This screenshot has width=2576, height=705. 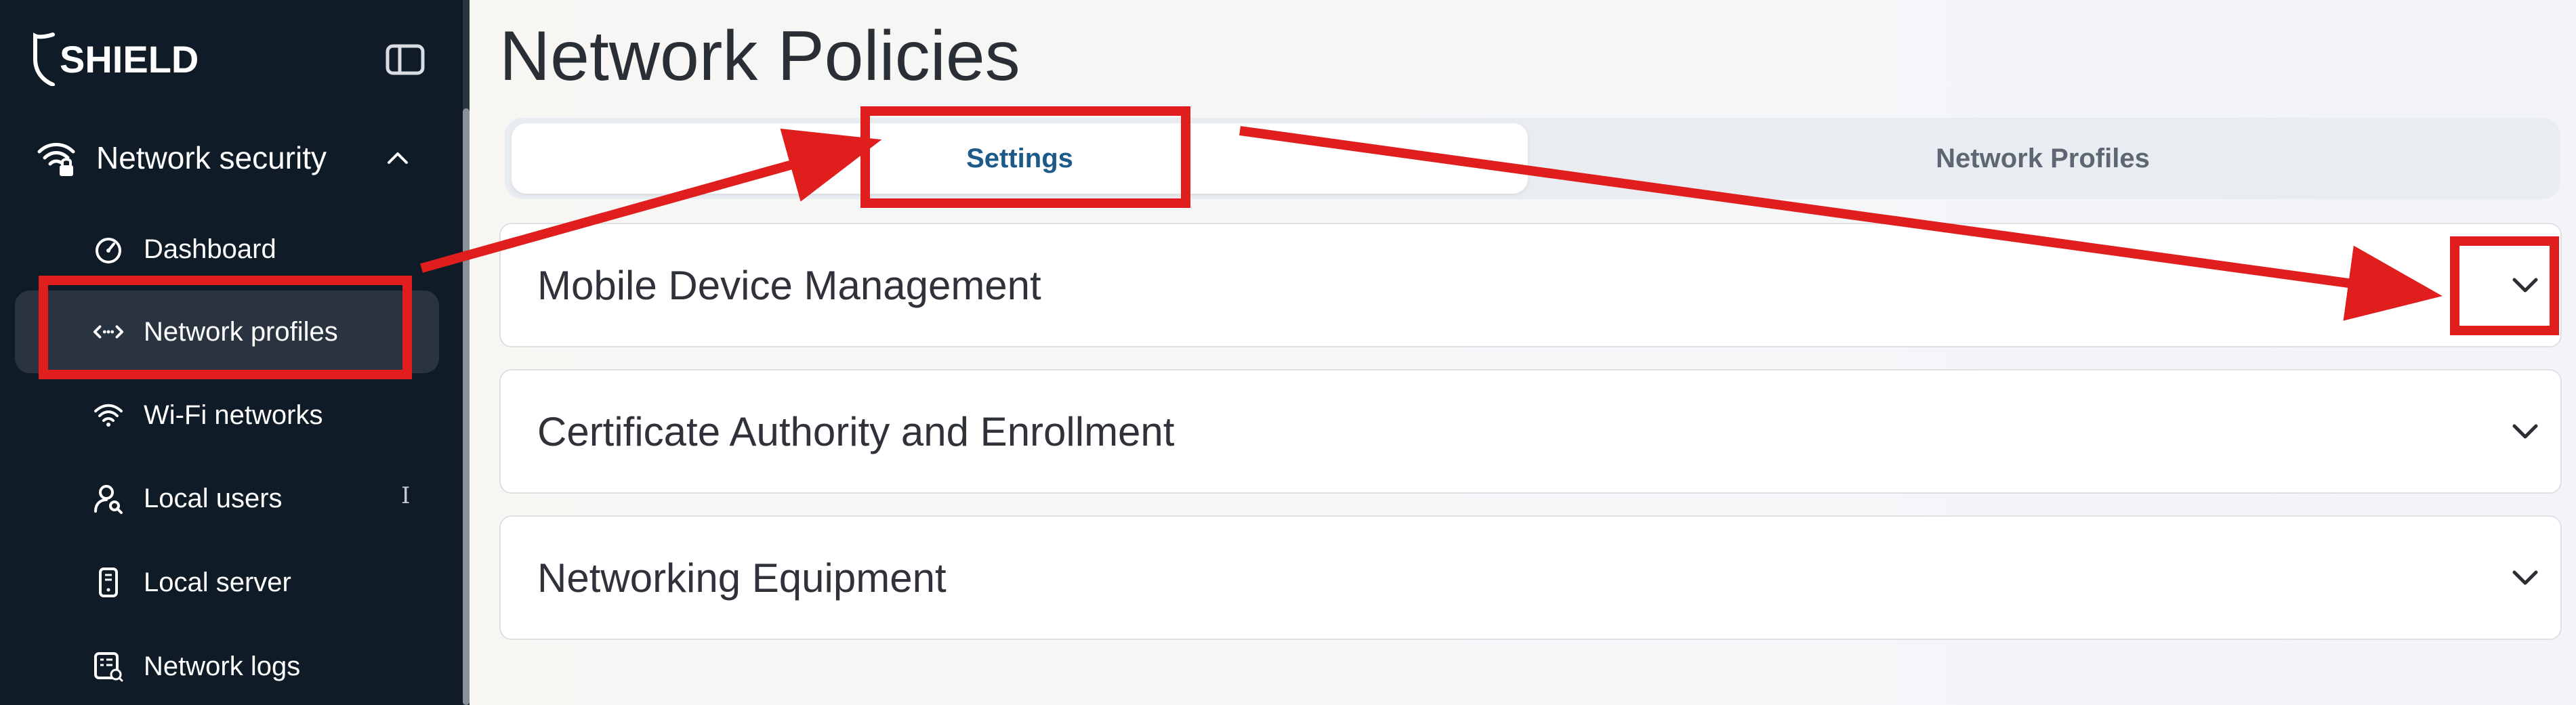 What do you see at coordinates (213, 498) in the screenshot?
I see `sidebar-item-label: Local users` at bounding box center [213, 498].